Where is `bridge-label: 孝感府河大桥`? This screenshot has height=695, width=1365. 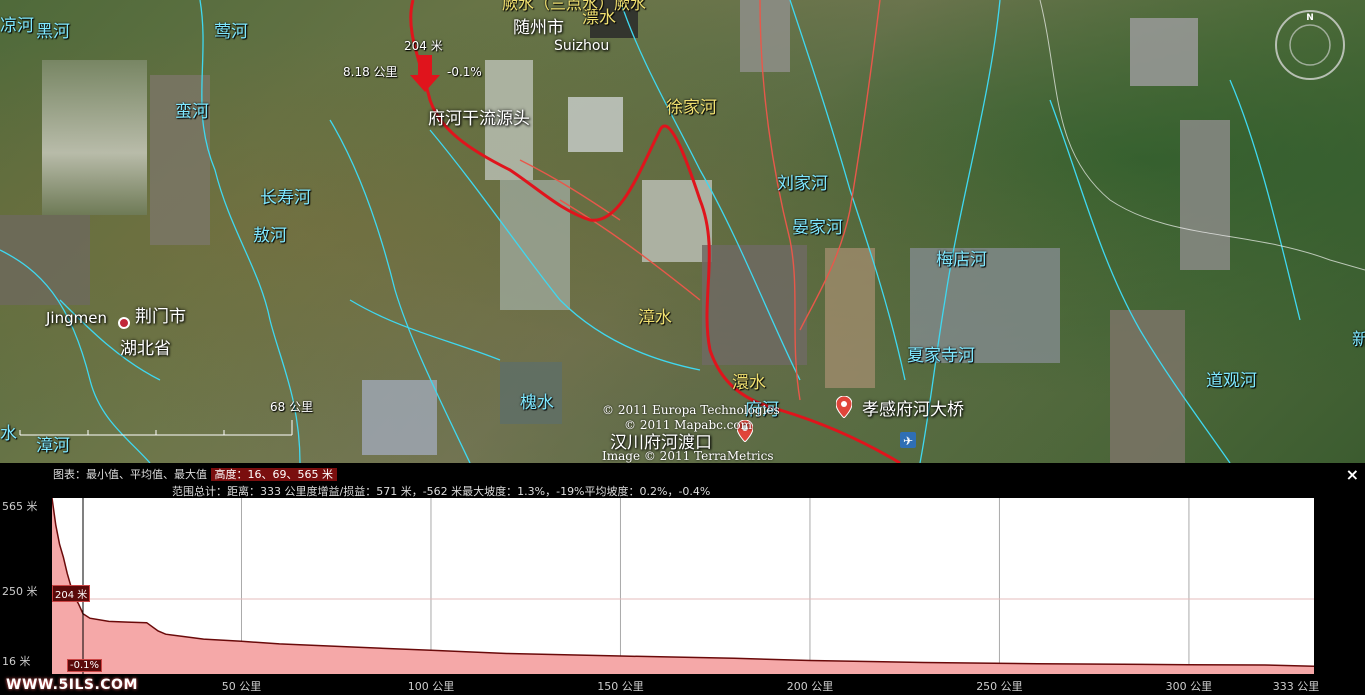 bridge-label: 孝感府河大桥 is located at coordinates (913, 410).